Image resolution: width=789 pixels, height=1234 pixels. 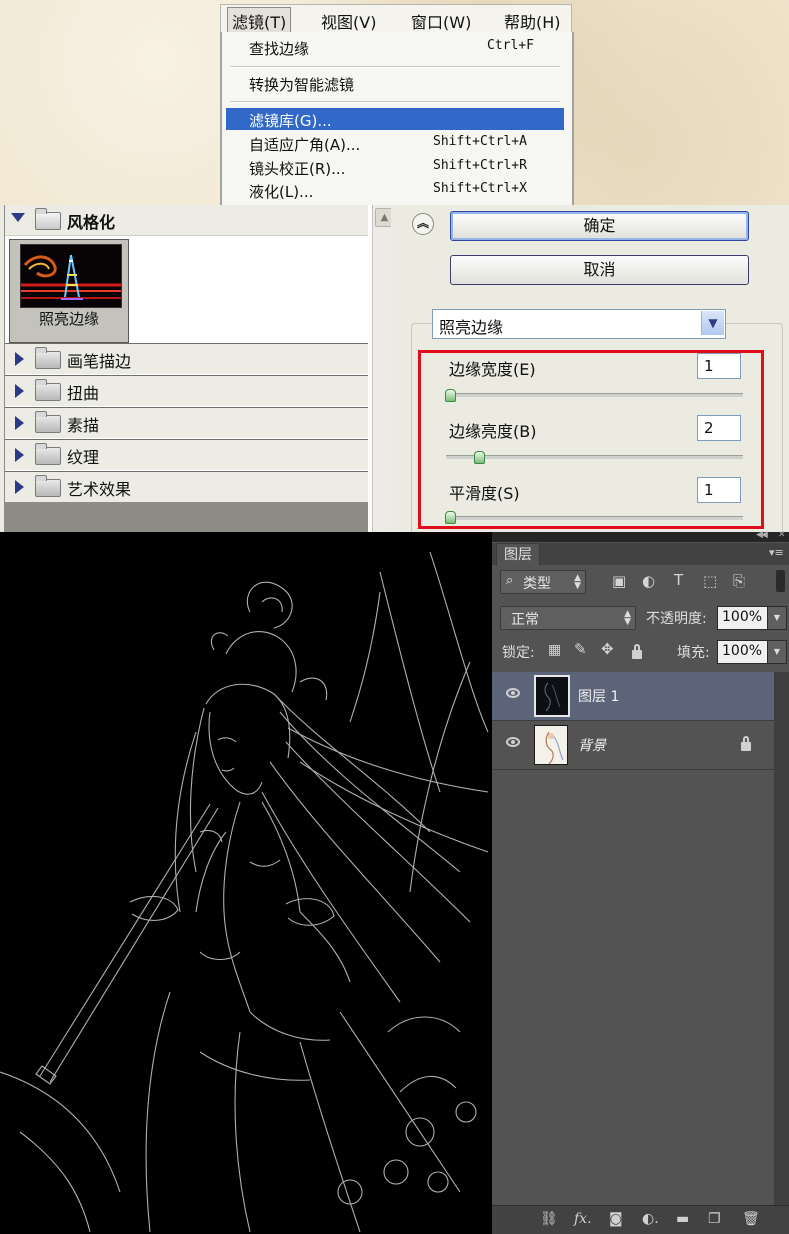 What do you see at coordinates (518, 653) in the screenshot?
I see `lock-label: 锁定:` at bounding box center [518, 653].